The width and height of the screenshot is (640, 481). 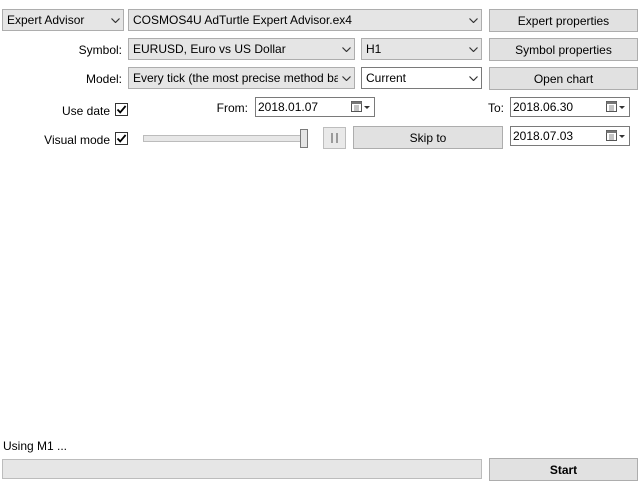 What do you see at coordinates (77, 140) in the screenshot?
I see `visual-mode-label: Visual mode` at bounding box center [77, 140].